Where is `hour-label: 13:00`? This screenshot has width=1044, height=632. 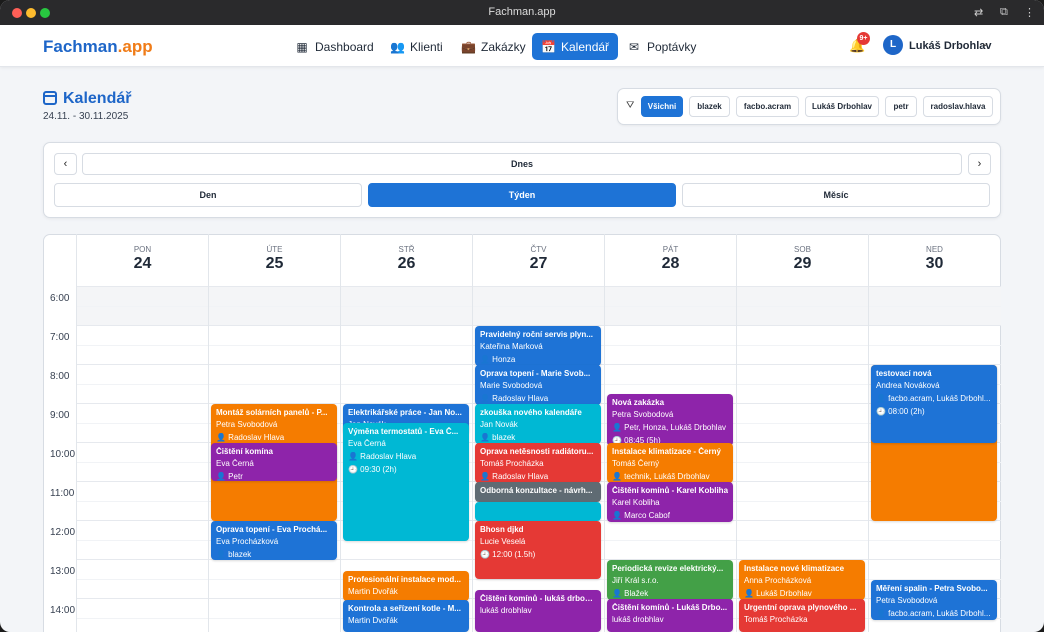 hour-label: 13:00 is located at coordinates (63, 571).